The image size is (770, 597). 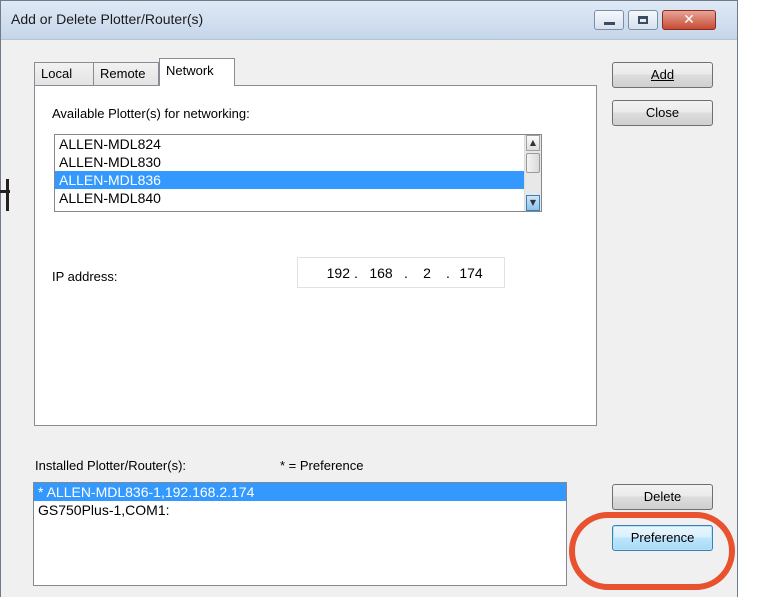 What do you see at coordinates (381, 273) in the screenshot?
I see `ip-octet-2: 168` at bounding box center [381, 273].